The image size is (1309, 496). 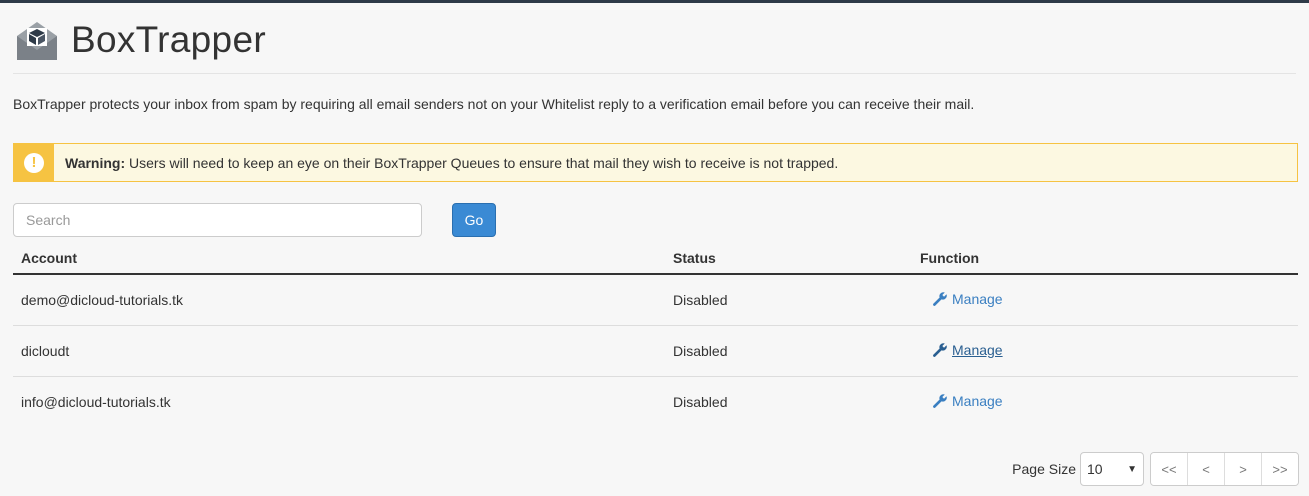 What do you see at coordinates (37, 41) in the screenshot?
I see `boxtrapper-envelope-icon` at bounding box center [37, 41].